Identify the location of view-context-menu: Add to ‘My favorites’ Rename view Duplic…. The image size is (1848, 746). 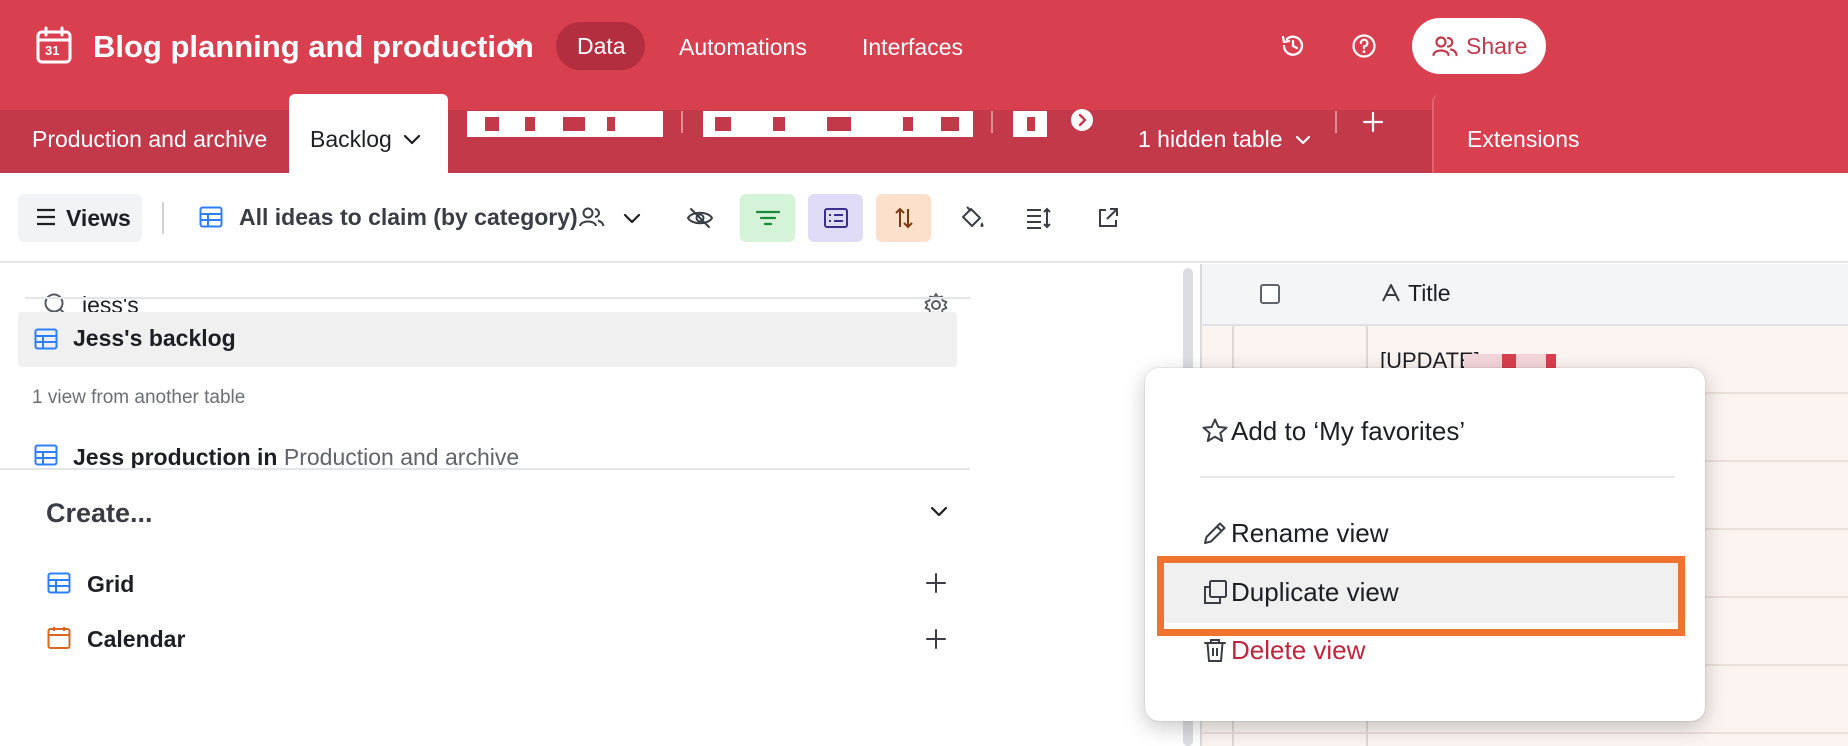
(1425, 544).